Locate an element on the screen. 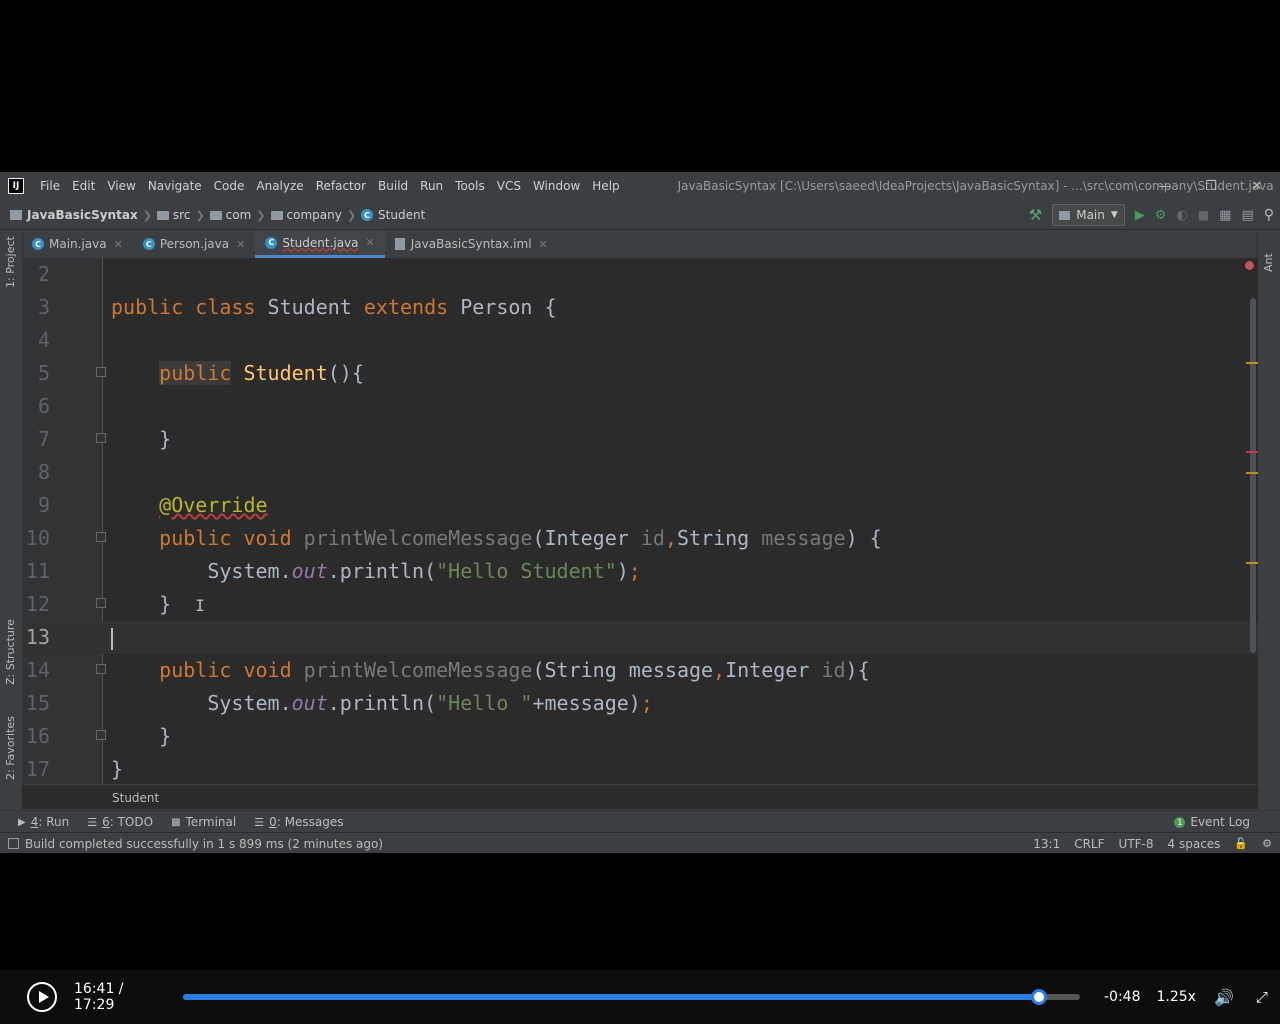  right-tool-strip: Ant is located at coordinates (1268, 518).